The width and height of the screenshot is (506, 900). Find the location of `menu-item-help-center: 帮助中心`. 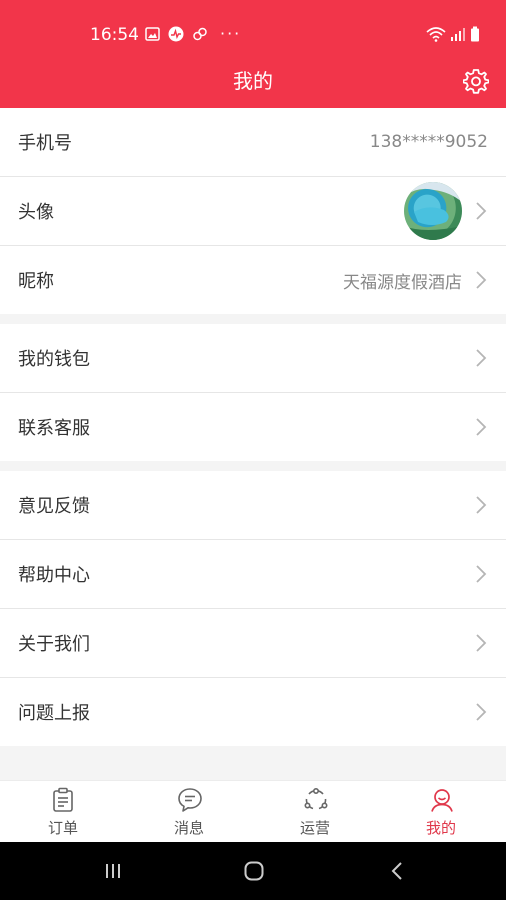

menu-item-help-center: 帮助中心 is located at coordinates (253, 574).